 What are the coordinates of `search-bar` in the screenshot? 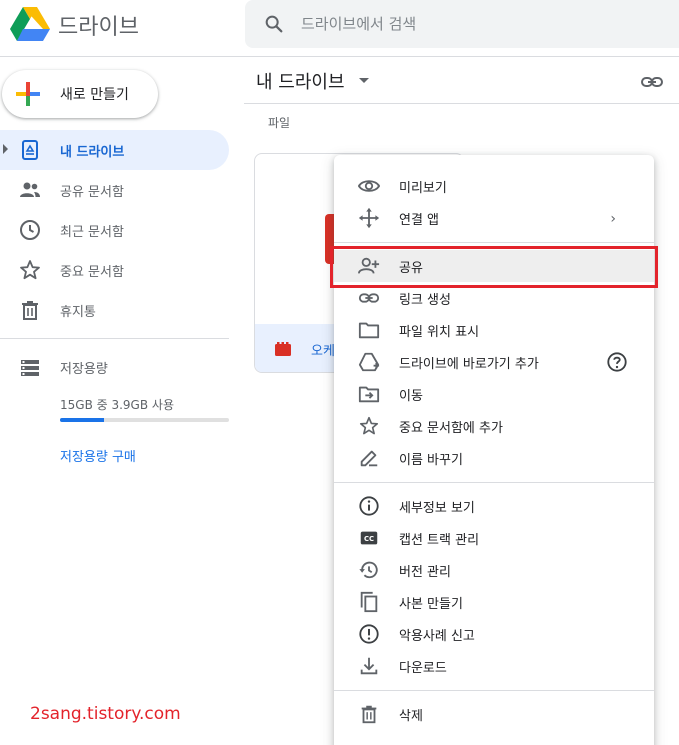 It's located at (462, 24).